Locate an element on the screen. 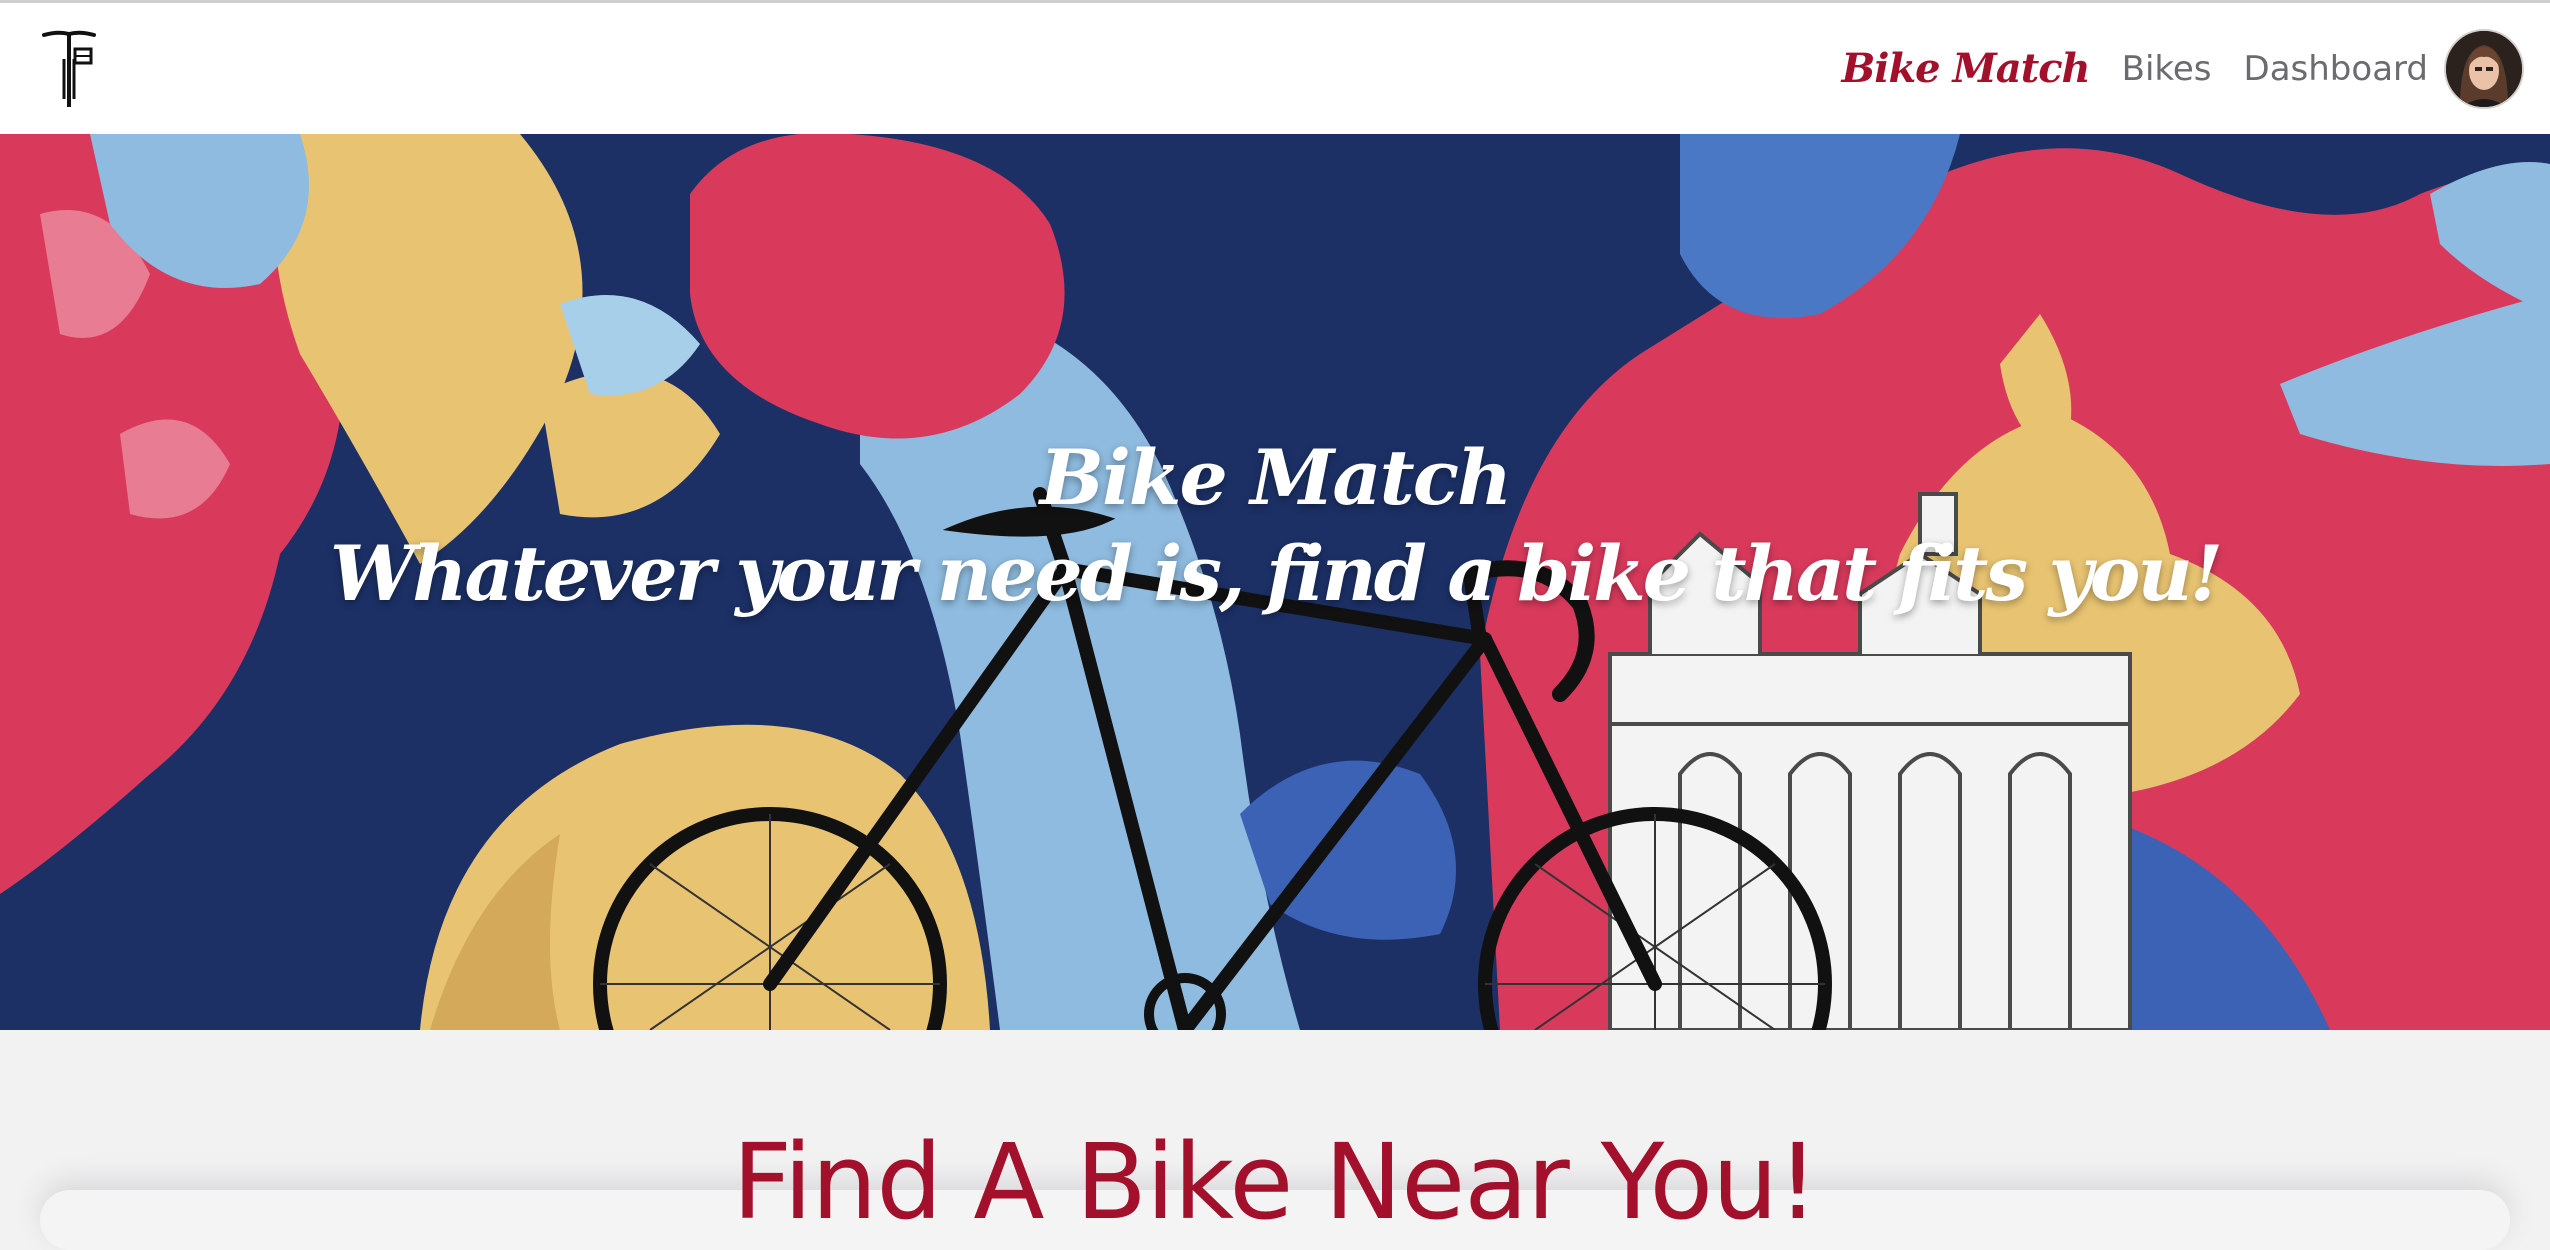 This screenshot has width=2550, height=1250. home-logo is located at coordinates (69, 69).